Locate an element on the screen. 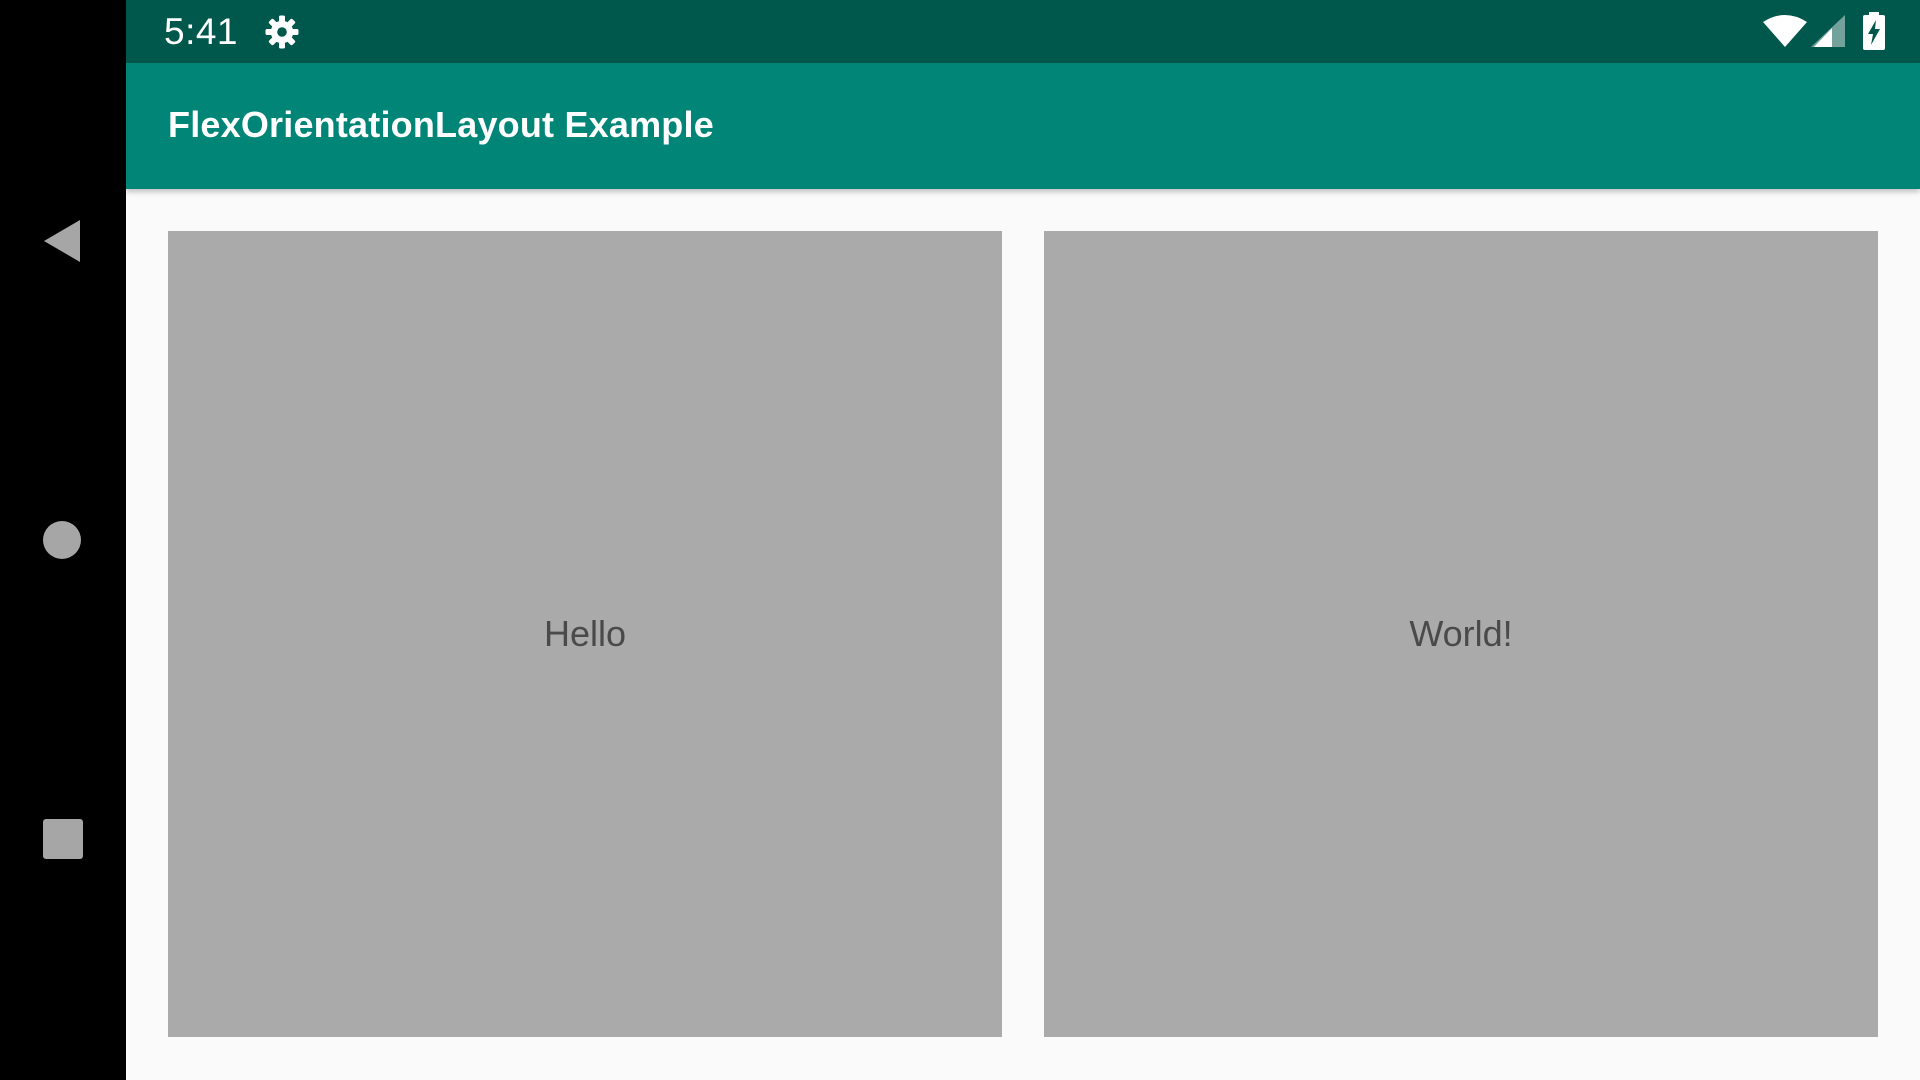 This screenshot has width=1920, height=1080. hello-text: Hello is located at coordinates (585, 633).